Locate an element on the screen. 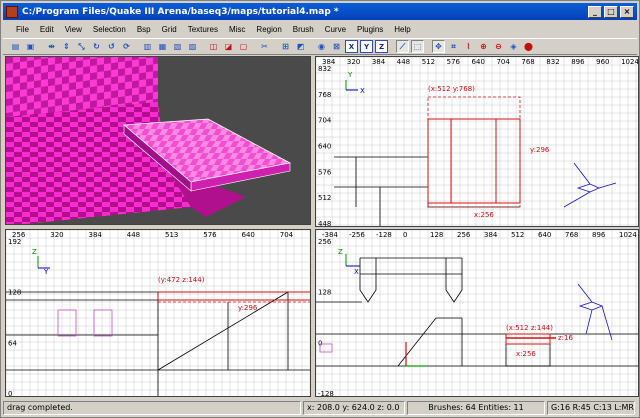  top_right-x-tick-label: 448 is located at coordinates (403, 62).